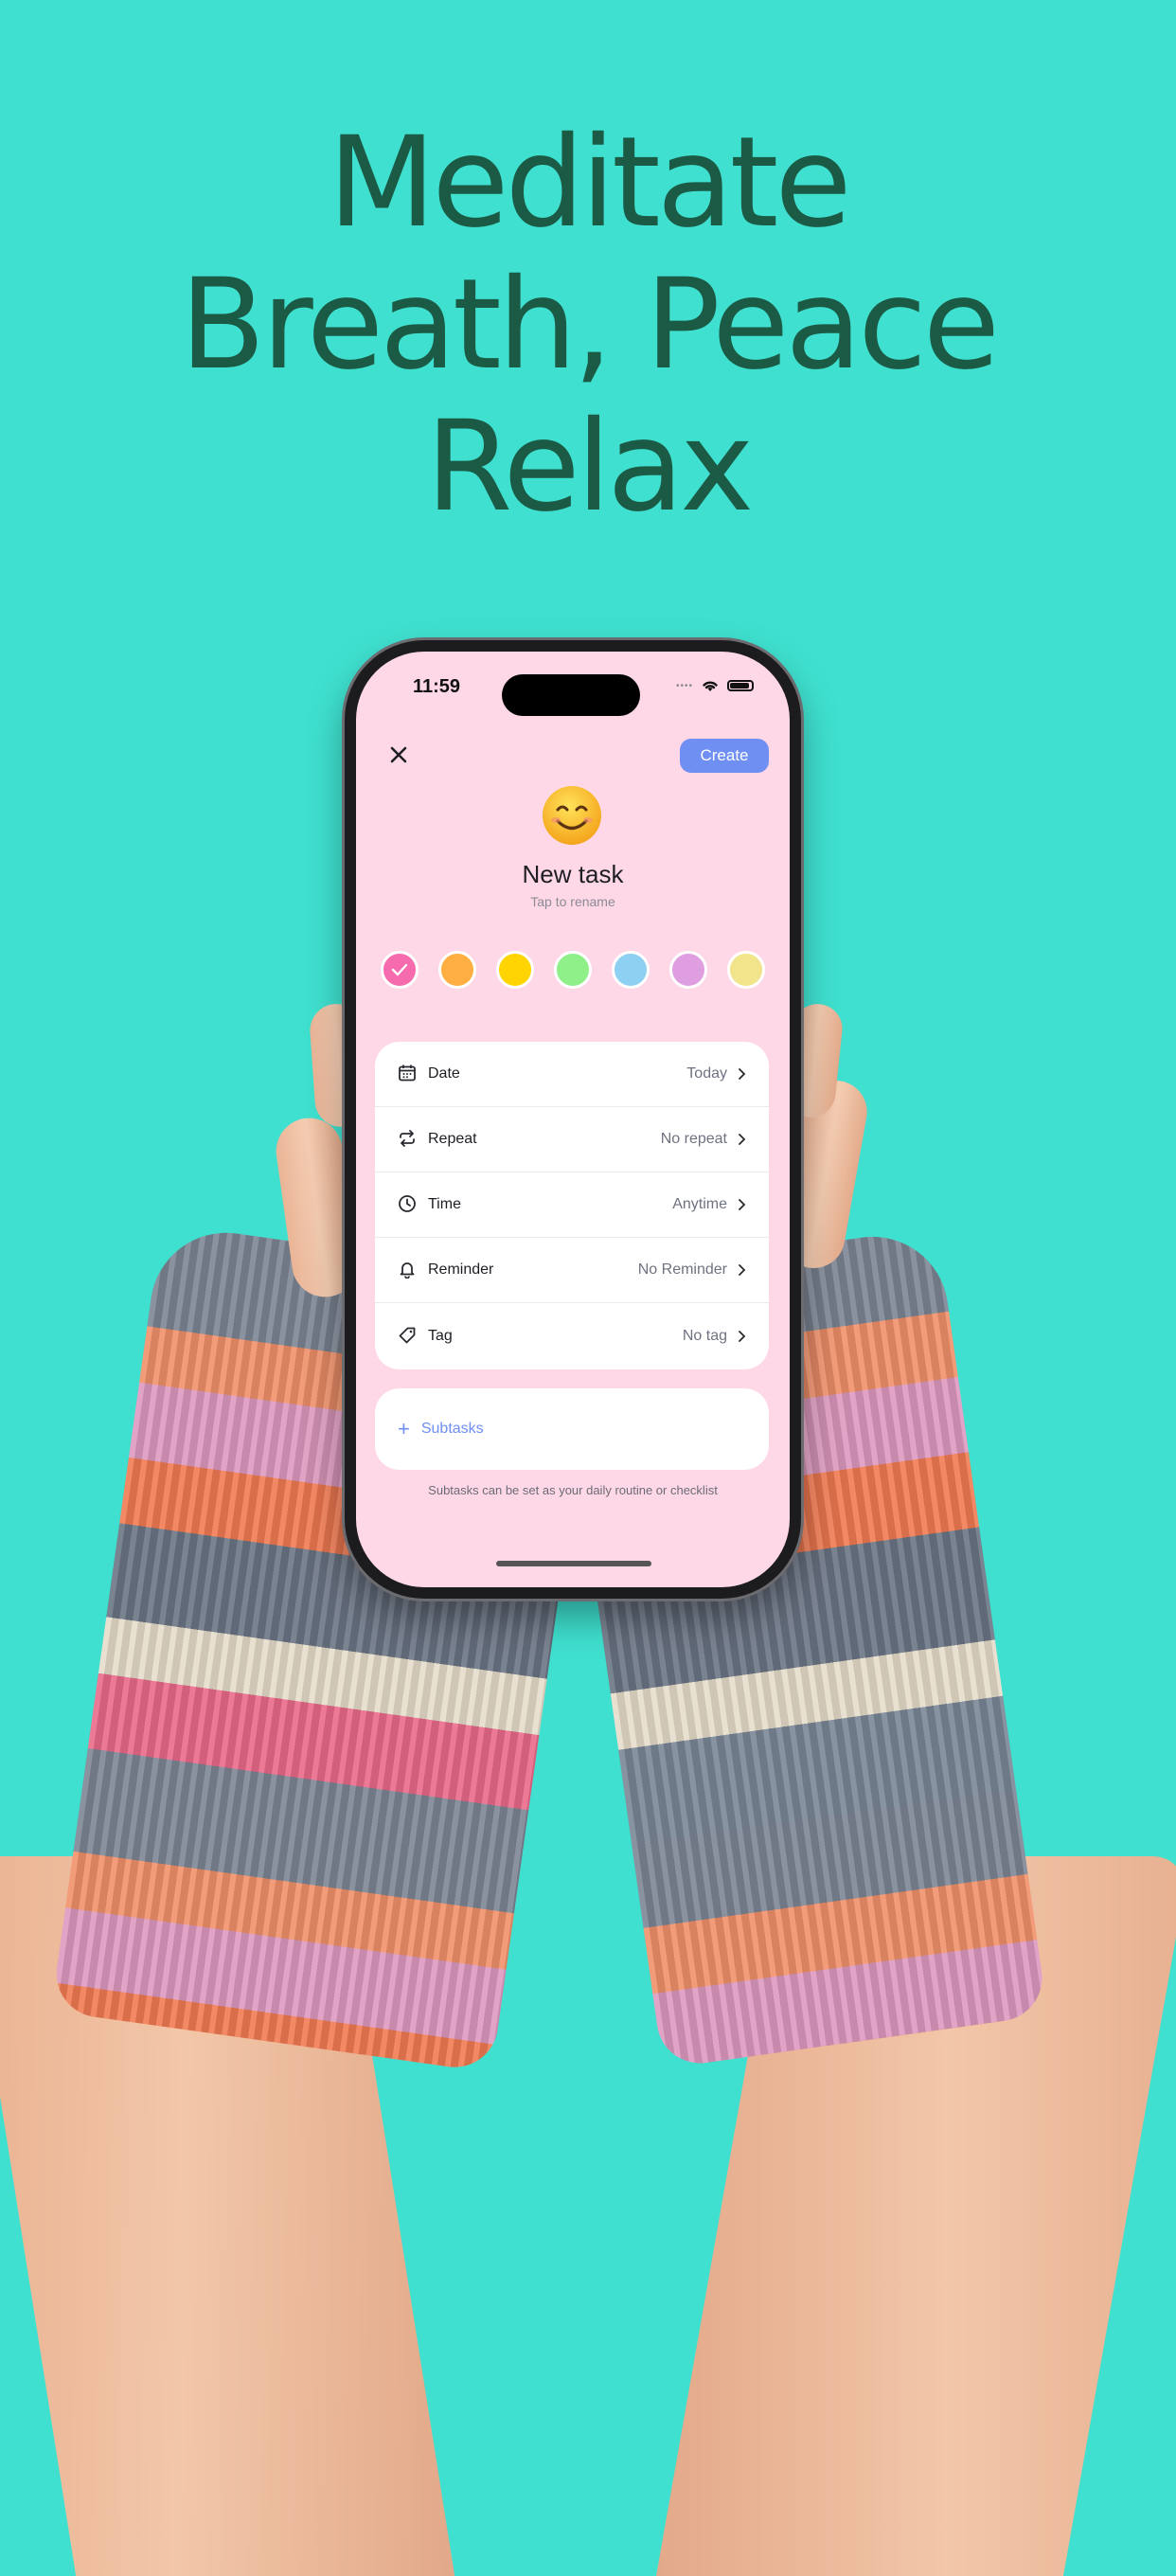 Image resolution: width=1176 pixels, height=2576 pixels. I want to click on settings-row-time: Time Anytime, so click(572, 1205).